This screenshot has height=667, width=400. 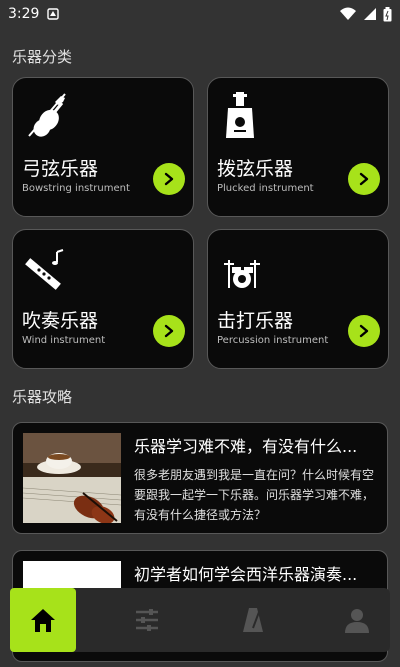 What do you see at coordinates (200, 14) in the screenshot?
I see `status-bar: 3:29` at bounding box center [200, 14].